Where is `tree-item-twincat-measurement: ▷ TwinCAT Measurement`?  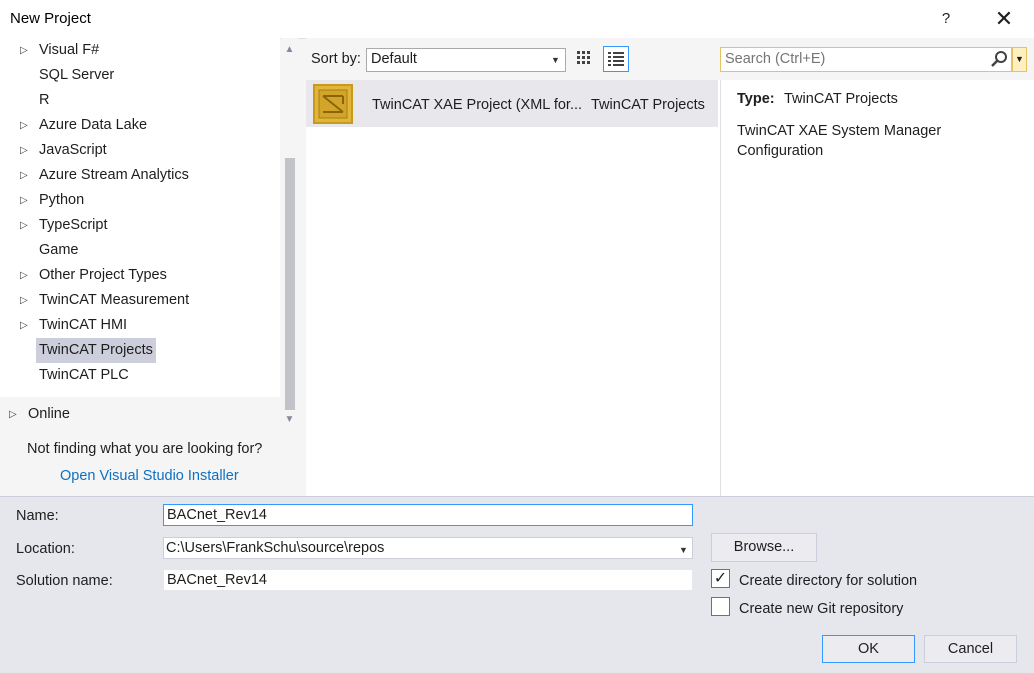 tree-item-twincat-measurement: ▷ TwinCAT Measurement is located at coordinates (140, 300).